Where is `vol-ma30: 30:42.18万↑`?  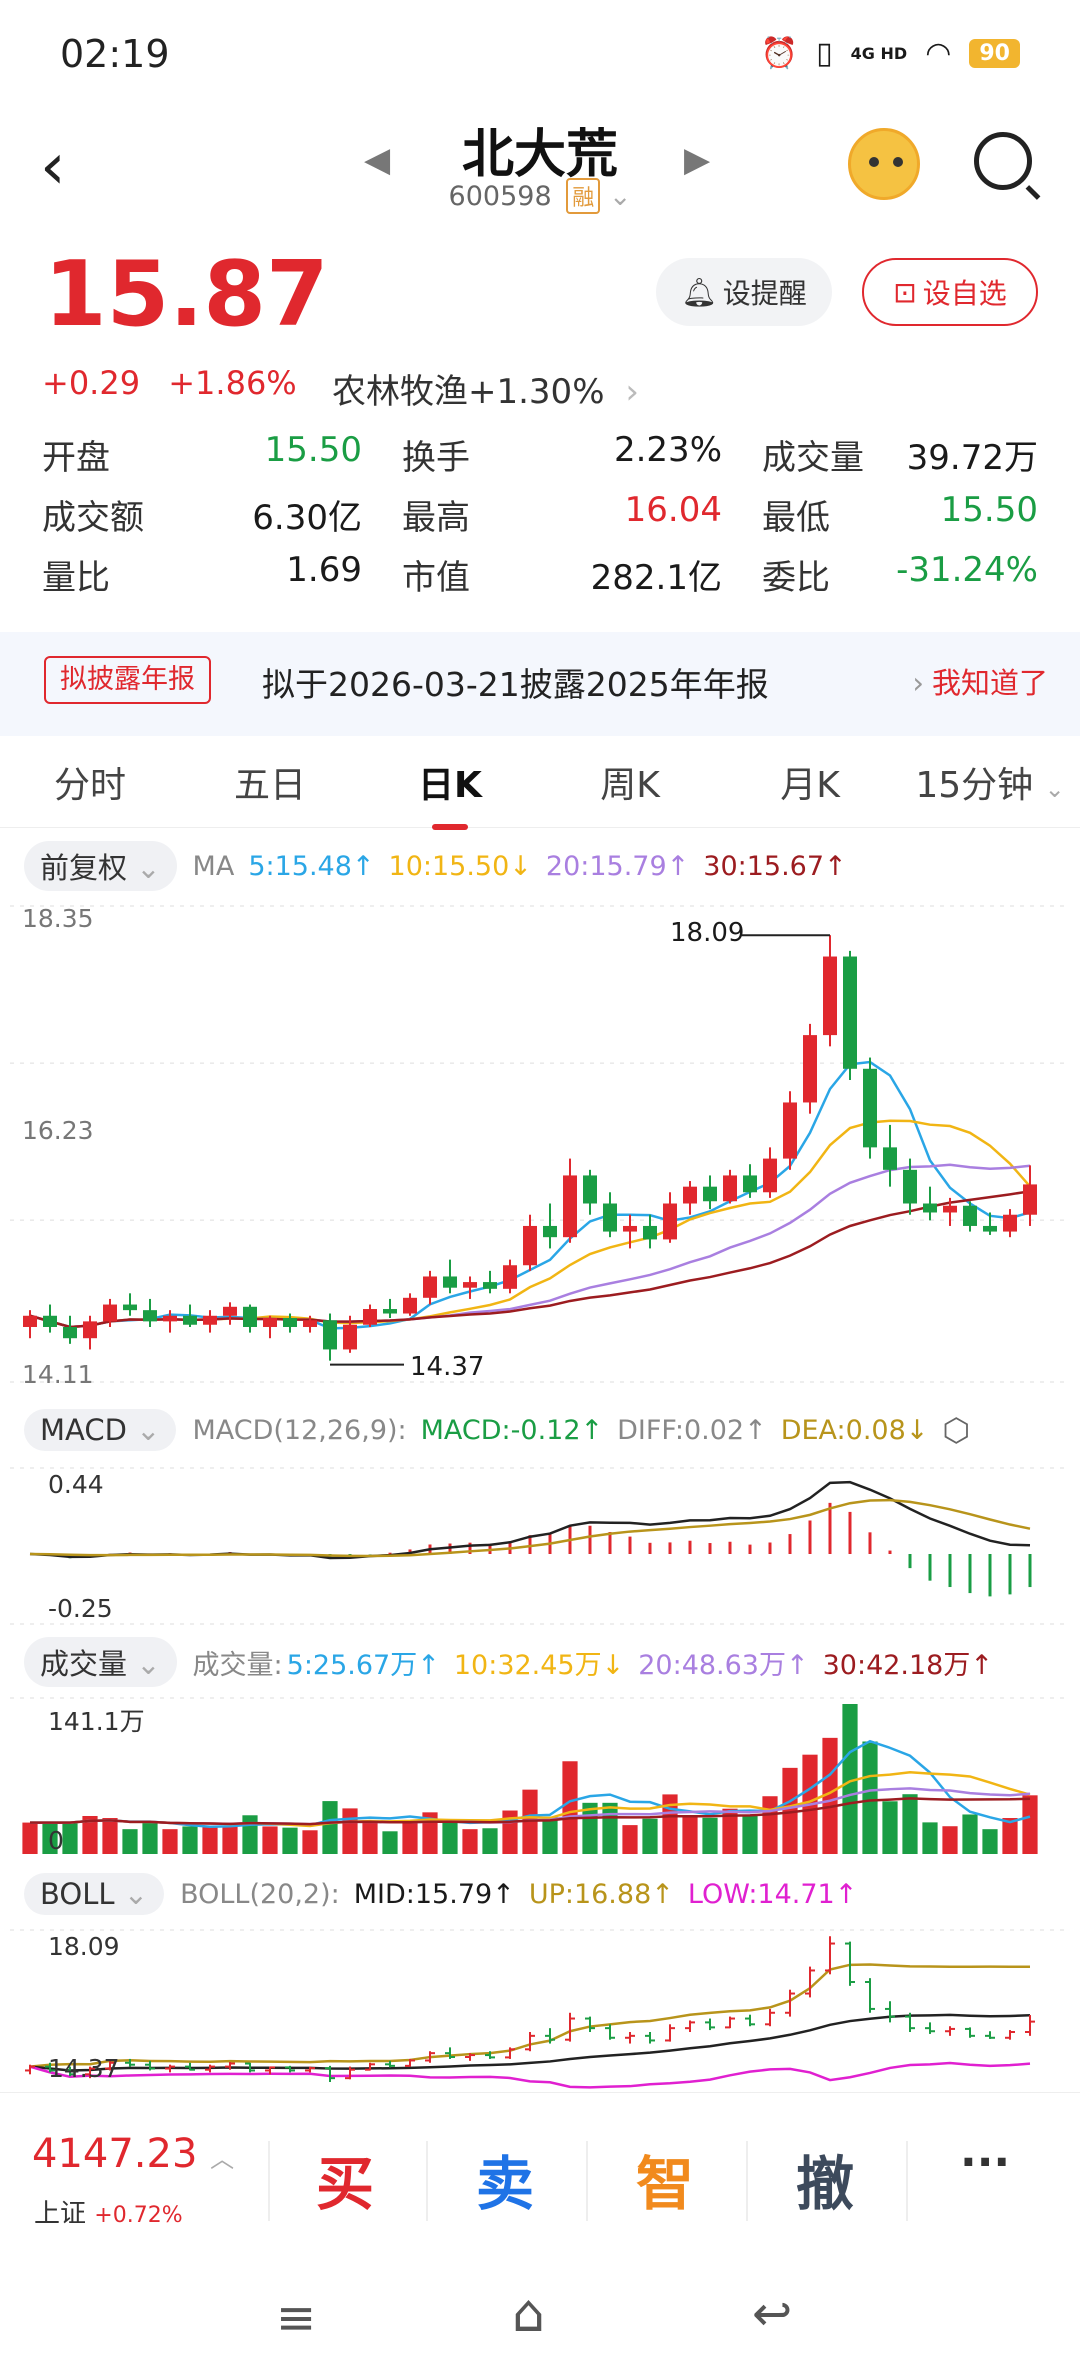
vol-ma30: 30:42.18万↑ is located at coordinates (907, 1665).